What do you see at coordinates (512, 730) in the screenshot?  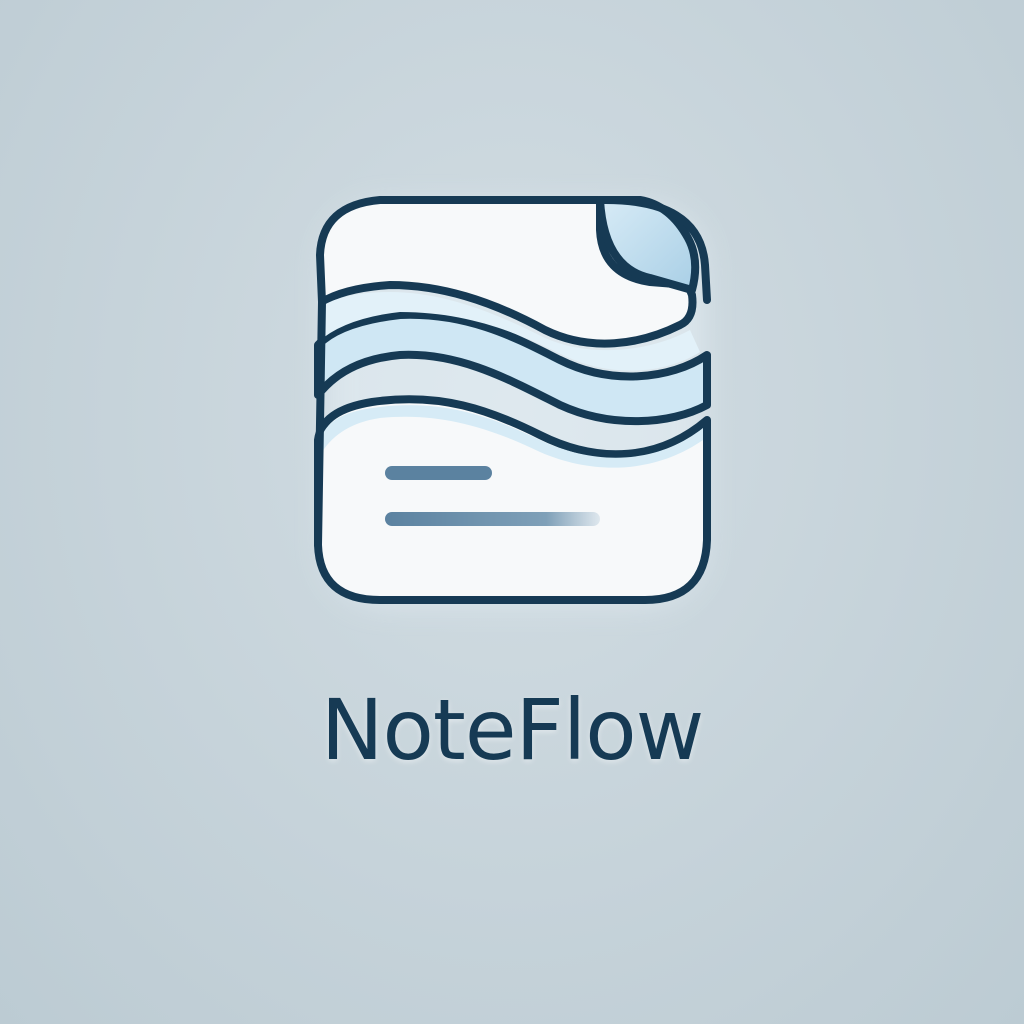 I see `brand-wordmark: NoteFlow` at bounding box center [512, 730].